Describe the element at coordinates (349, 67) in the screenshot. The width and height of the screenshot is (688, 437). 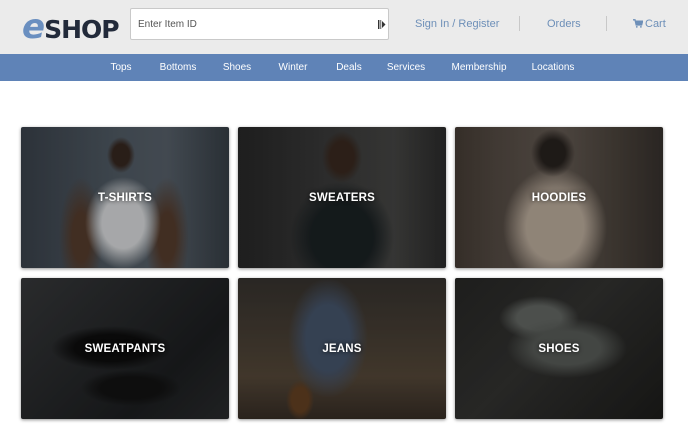
I see `nav-deals: Deals` at that location.